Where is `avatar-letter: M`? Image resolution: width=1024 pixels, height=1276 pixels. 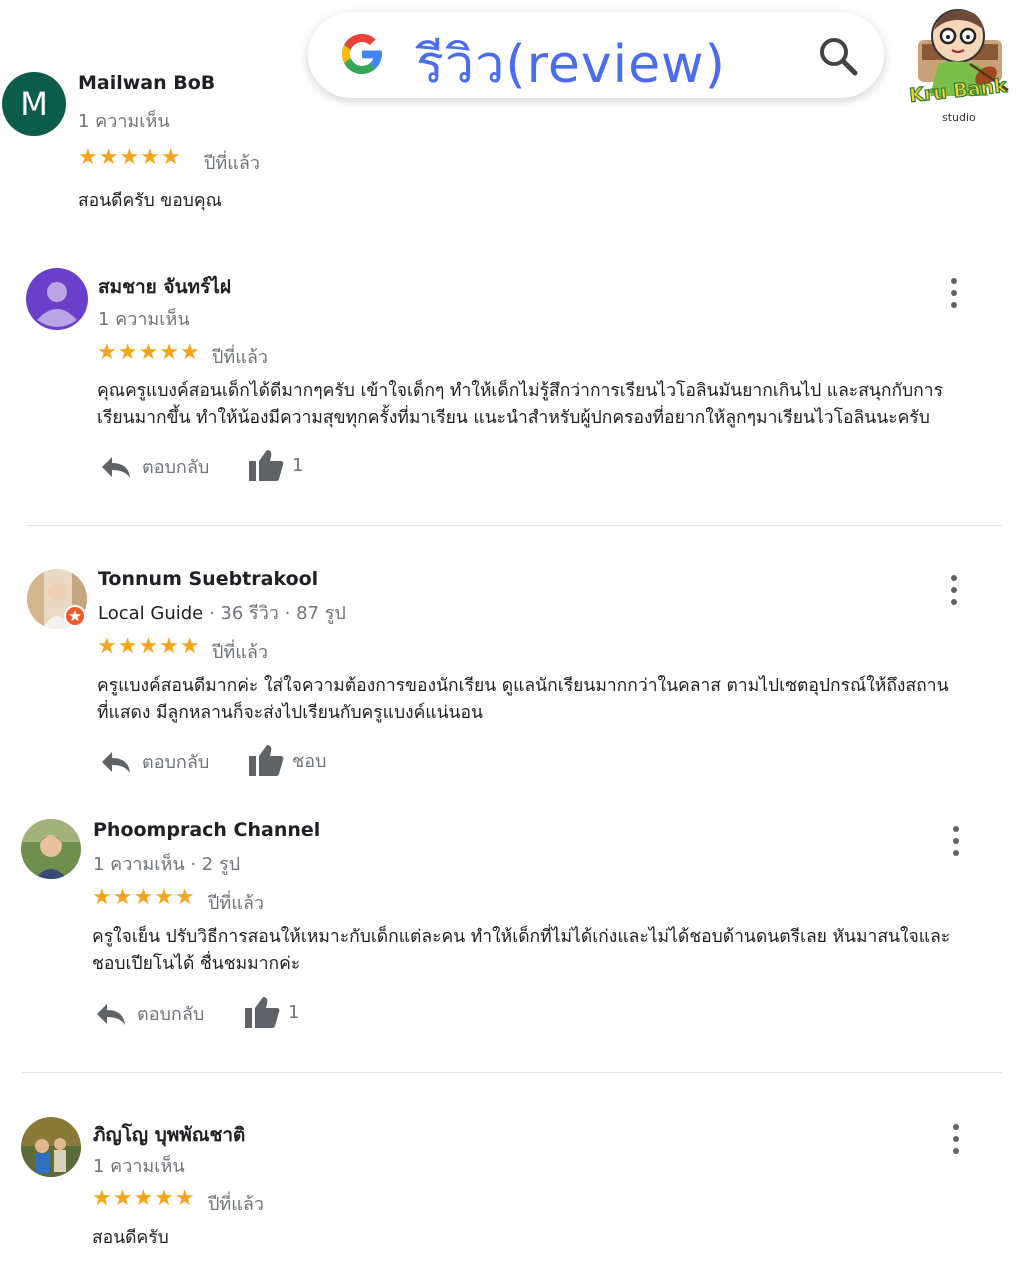
avatar-letter: M is located at coordinates (34, 104).